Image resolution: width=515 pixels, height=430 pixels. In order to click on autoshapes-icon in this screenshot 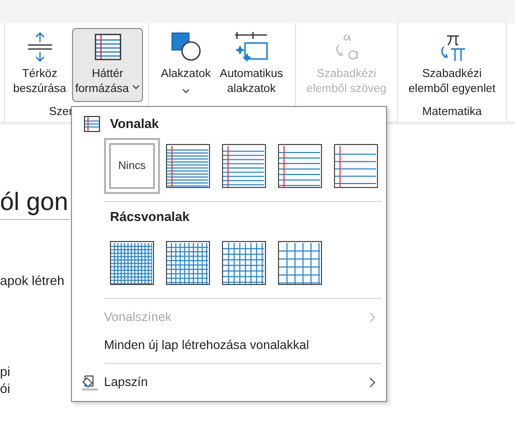, I will do `click(251, 47)`.